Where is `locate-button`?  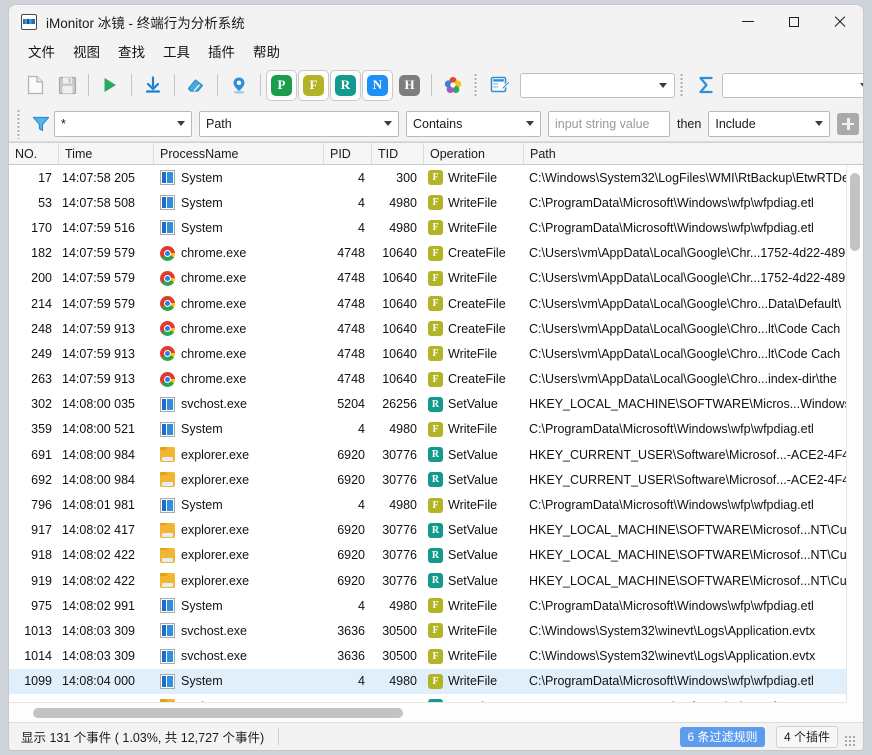 locate-button is located at coordinates (239, 85).